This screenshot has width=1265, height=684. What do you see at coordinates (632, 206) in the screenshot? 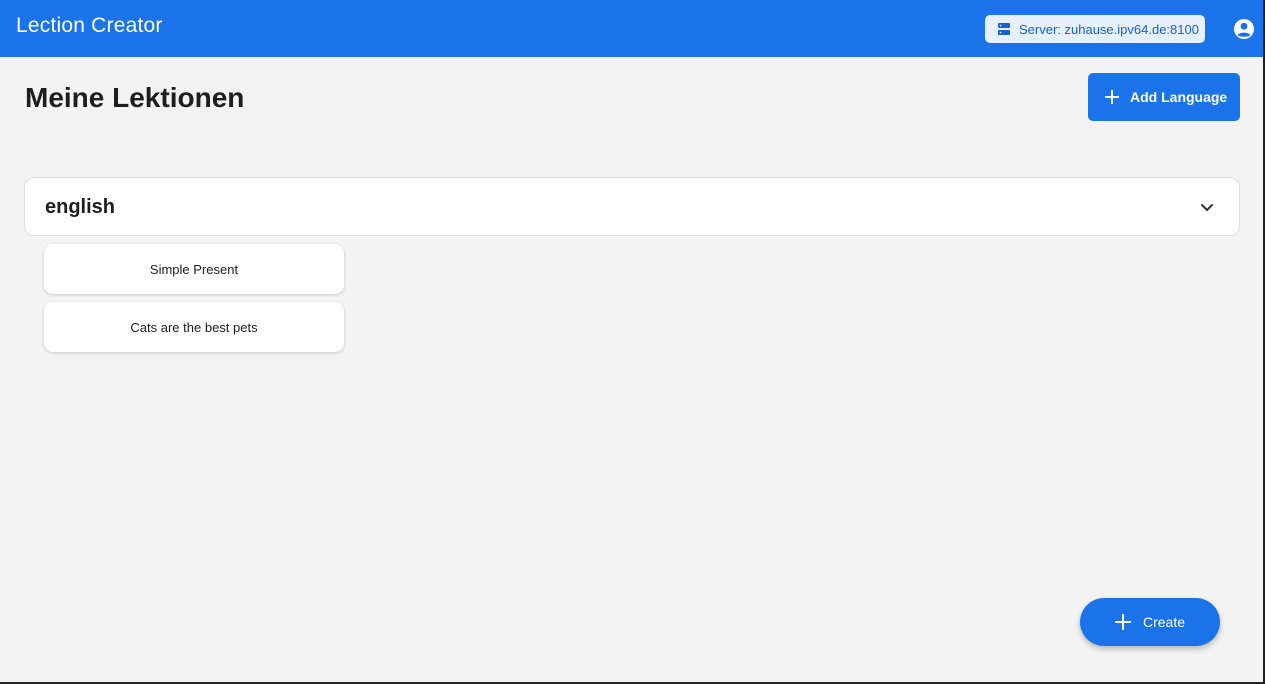
I see `language-accordion-english: english` at bounding box center [632, 206].